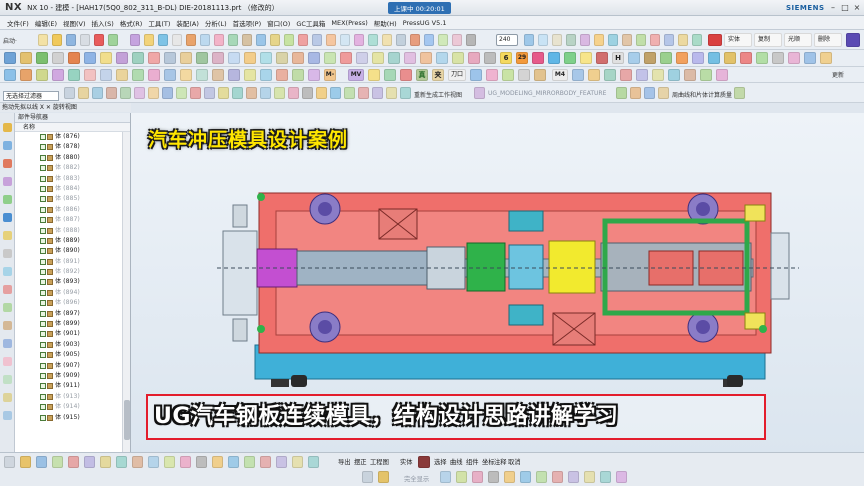 The width and height of the screenshot is (864, 486). I want to click on lifter-icon, so click(730, 58).